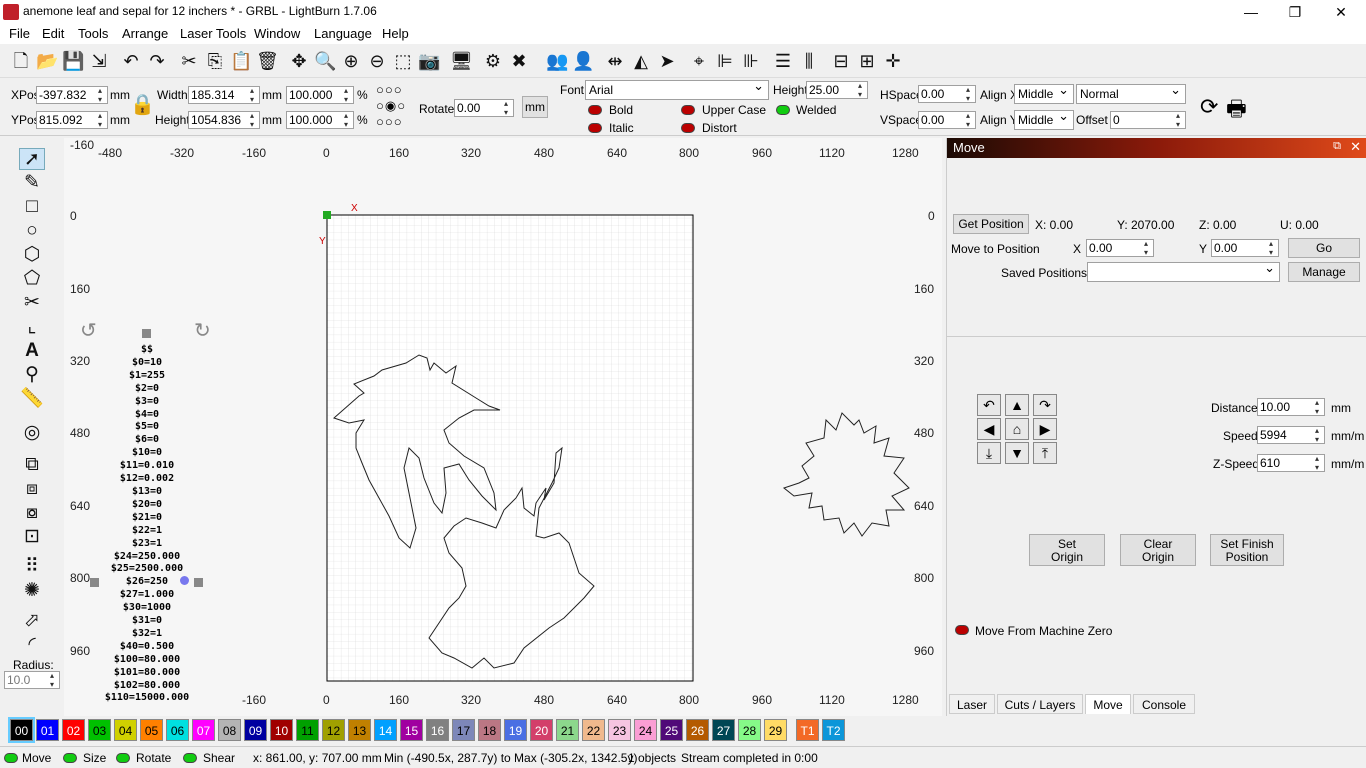 The height and width of the screenshot is (768, 1366). What do you see at coordinates (595, 110) in the screenshot?
I see `bold-toggle` at bounding box center [595, 110].